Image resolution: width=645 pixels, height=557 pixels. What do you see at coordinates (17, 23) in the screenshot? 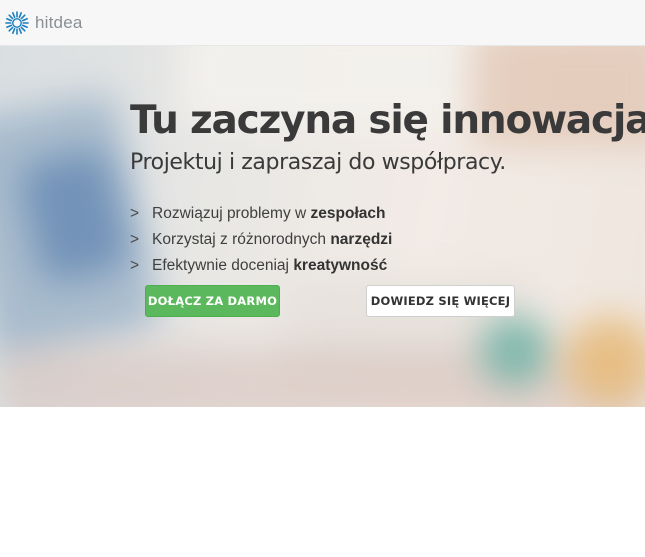
I see `sunburst-logo-icon` at bounding box center [17, 23].